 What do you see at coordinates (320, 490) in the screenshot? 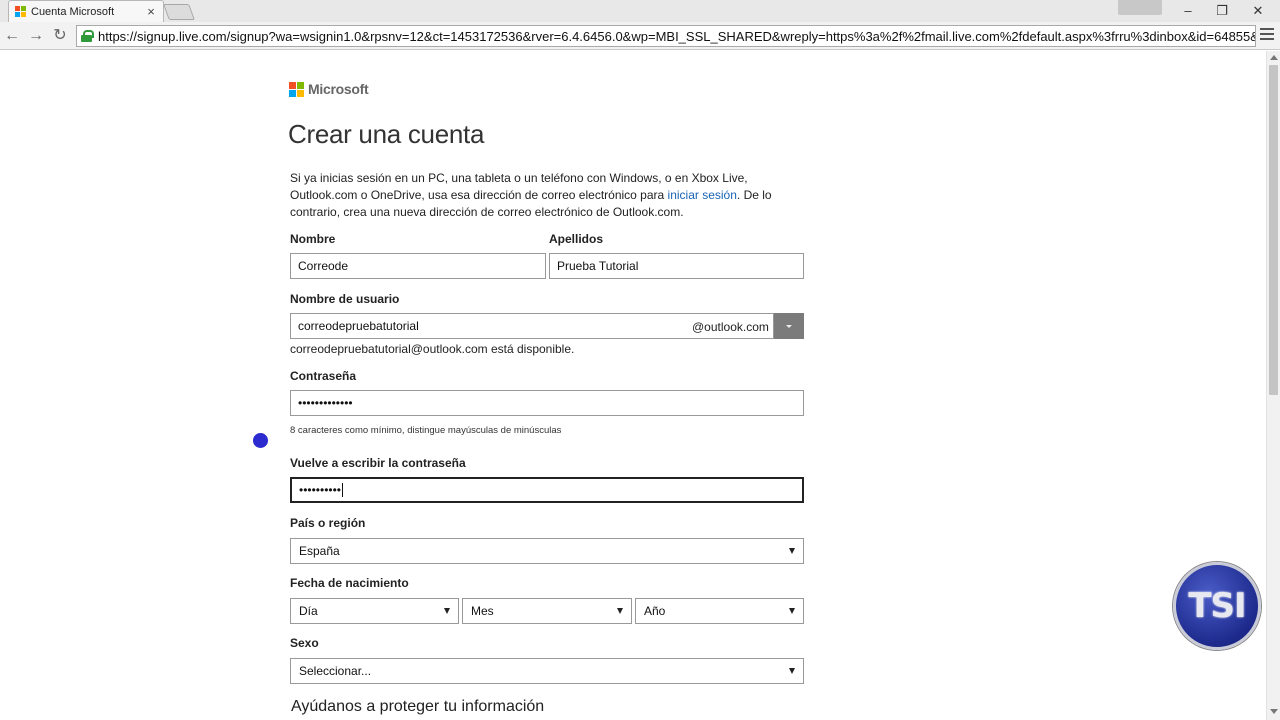
I see `confirm-password-value: ••••••••••` at bounding box center [320, 490].